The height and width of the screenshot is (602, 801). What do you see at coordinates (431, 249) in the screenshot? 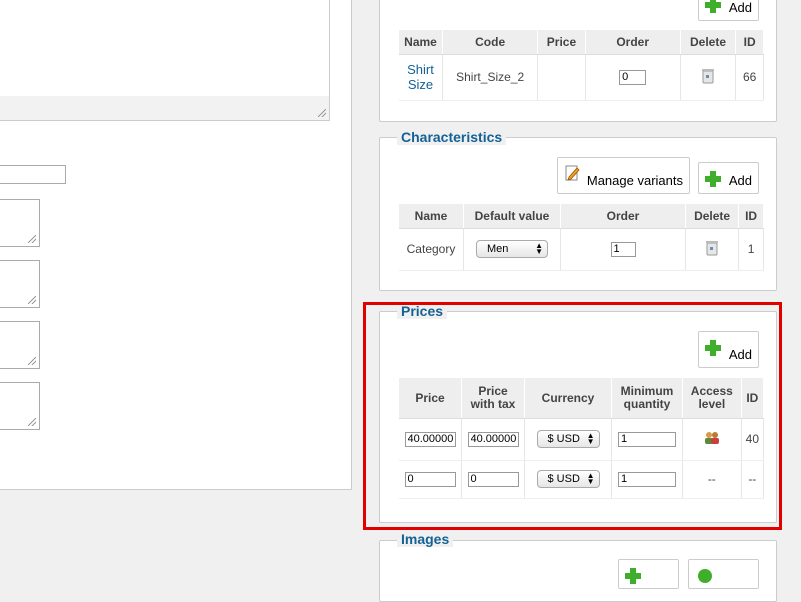
I see `characteristic-name: Category` at bounding box center [431, 249].